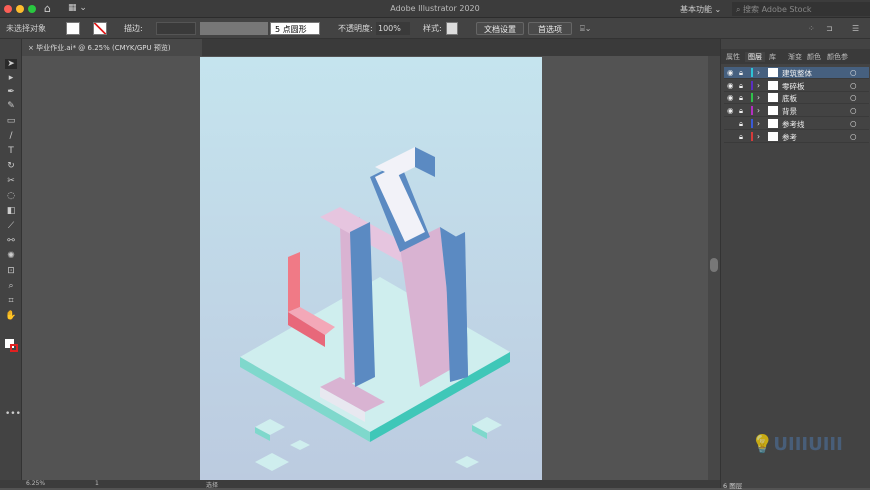 The image size is (870, 490). Describe the element at coordinates (500, 28) in the screenshot. I see `document-setup-button: 文档设置` at that location.